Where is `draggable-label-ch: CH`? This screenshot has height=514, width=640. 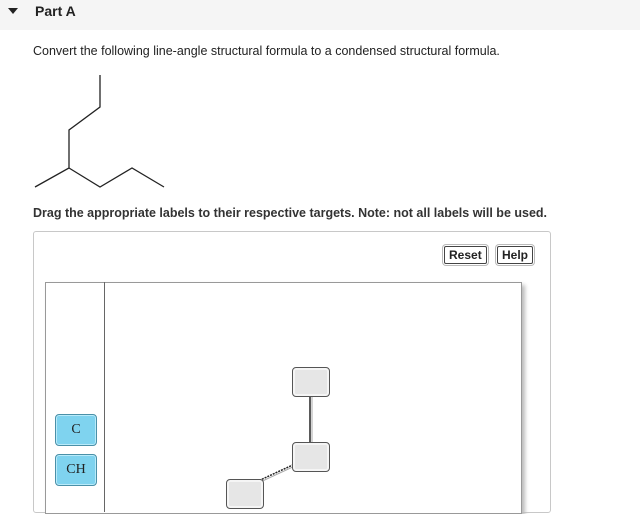 draggable-label-ch: CH is located at coordinates (76, 470).